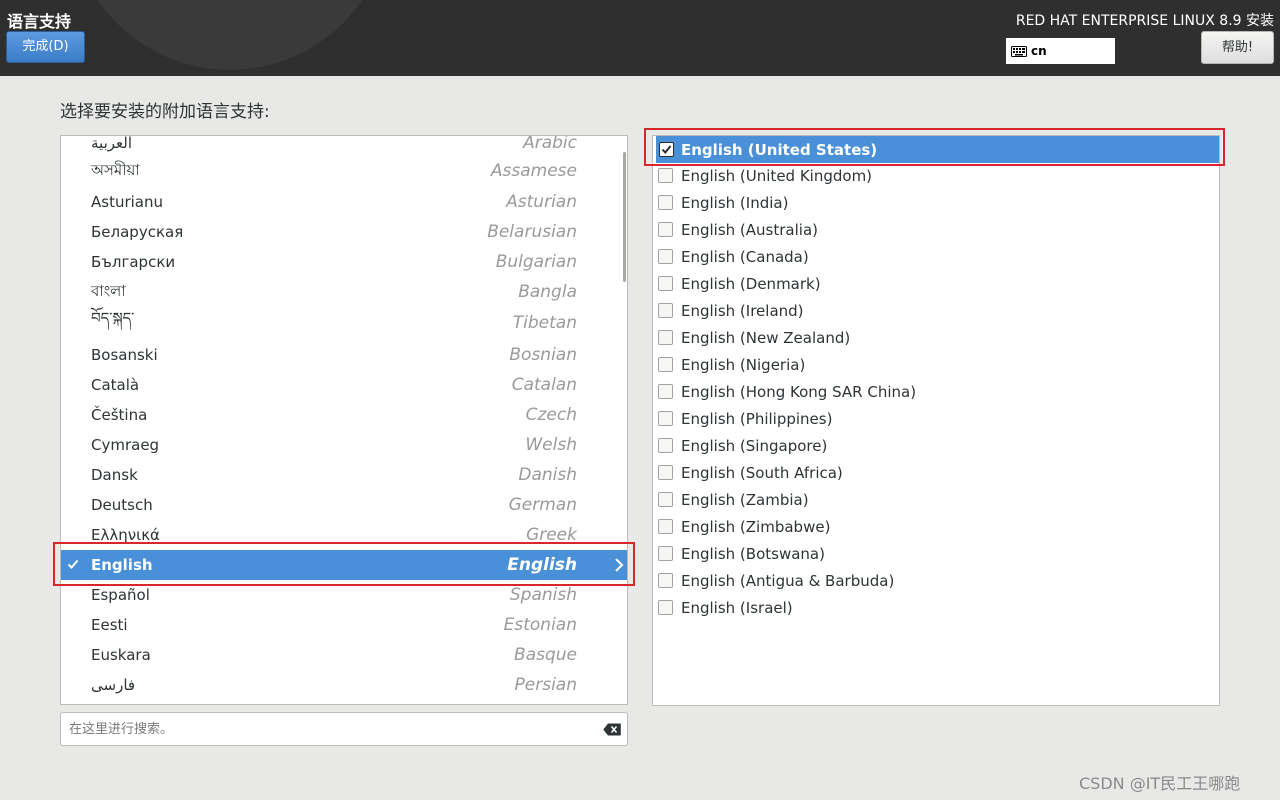  Describe the element at coordinates (533, 171) in the screenshot. I see `language-english-name: Assamese` at that location.